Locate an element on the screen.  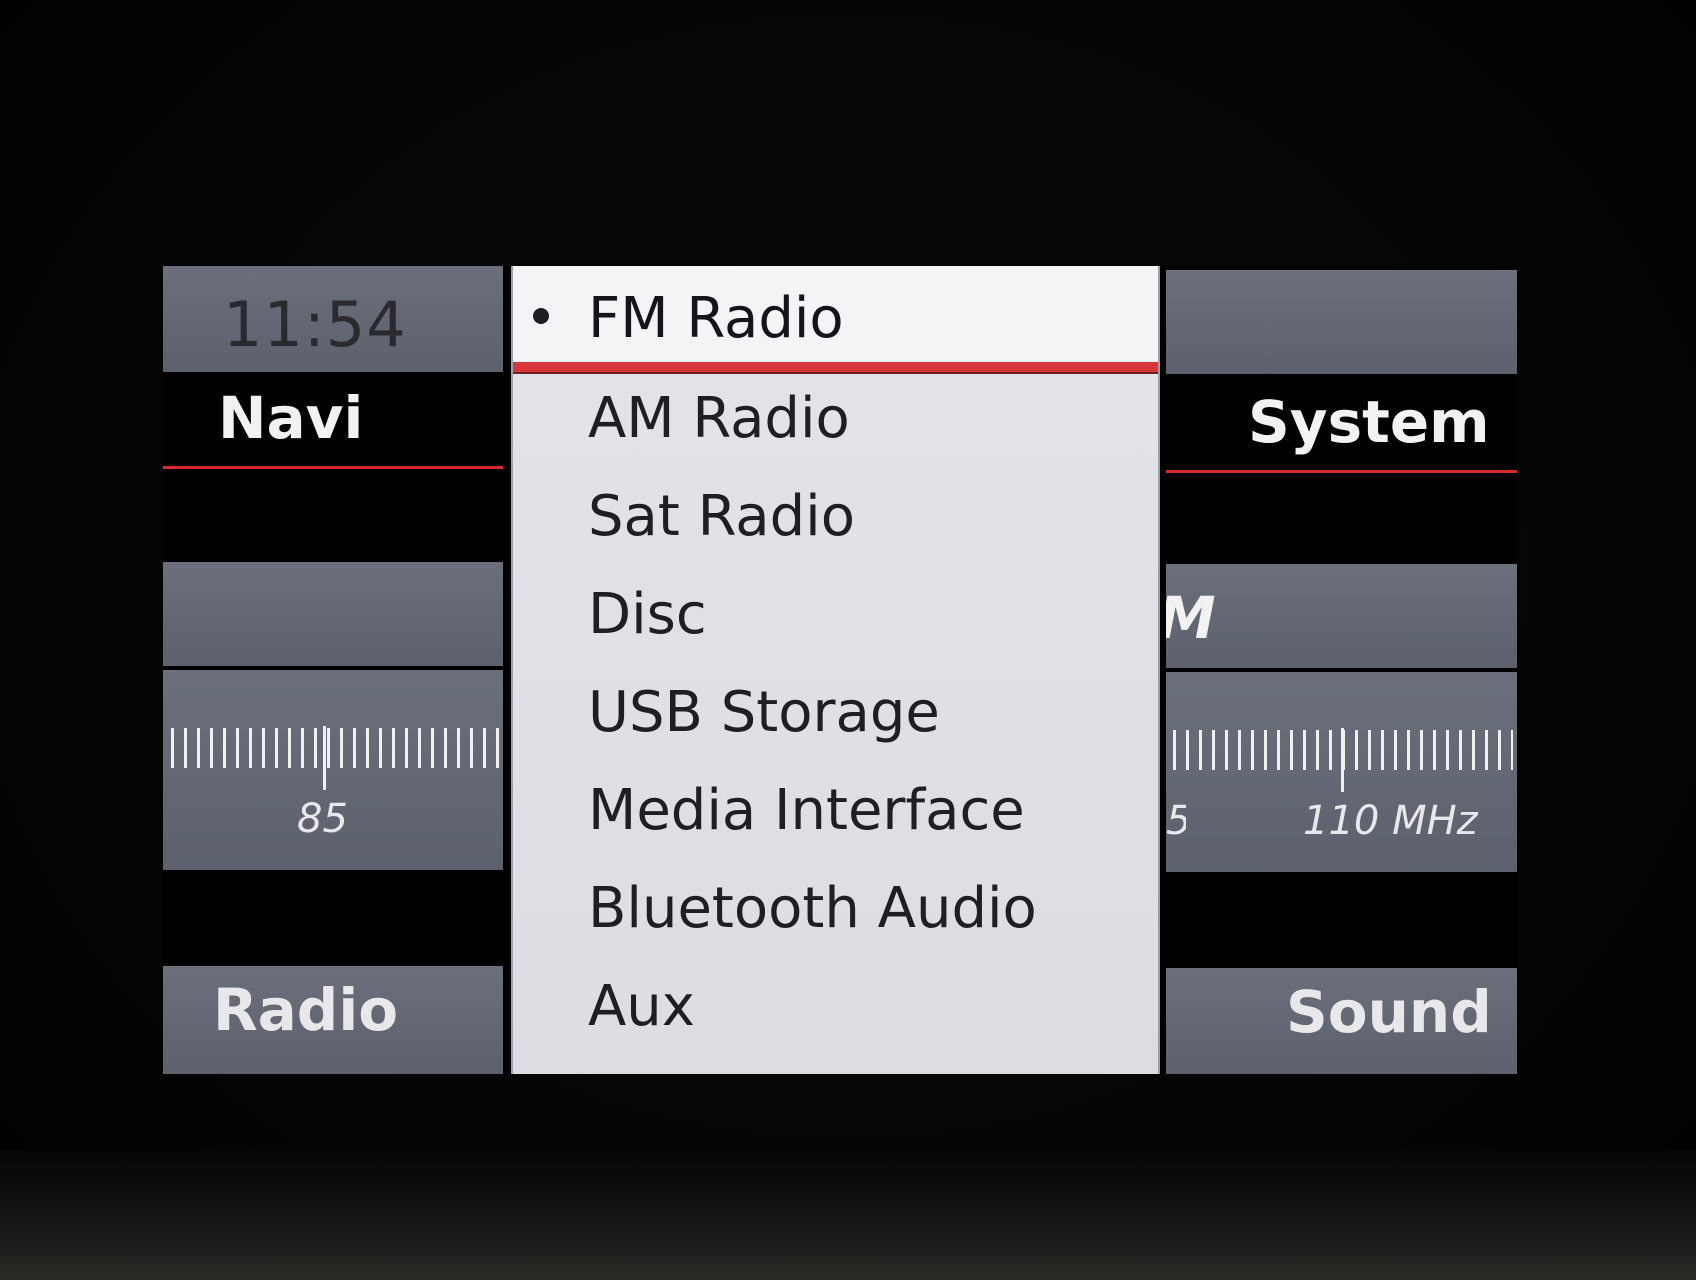
source-item-media-interface: Media Interface is located at coordinates (806, 810).